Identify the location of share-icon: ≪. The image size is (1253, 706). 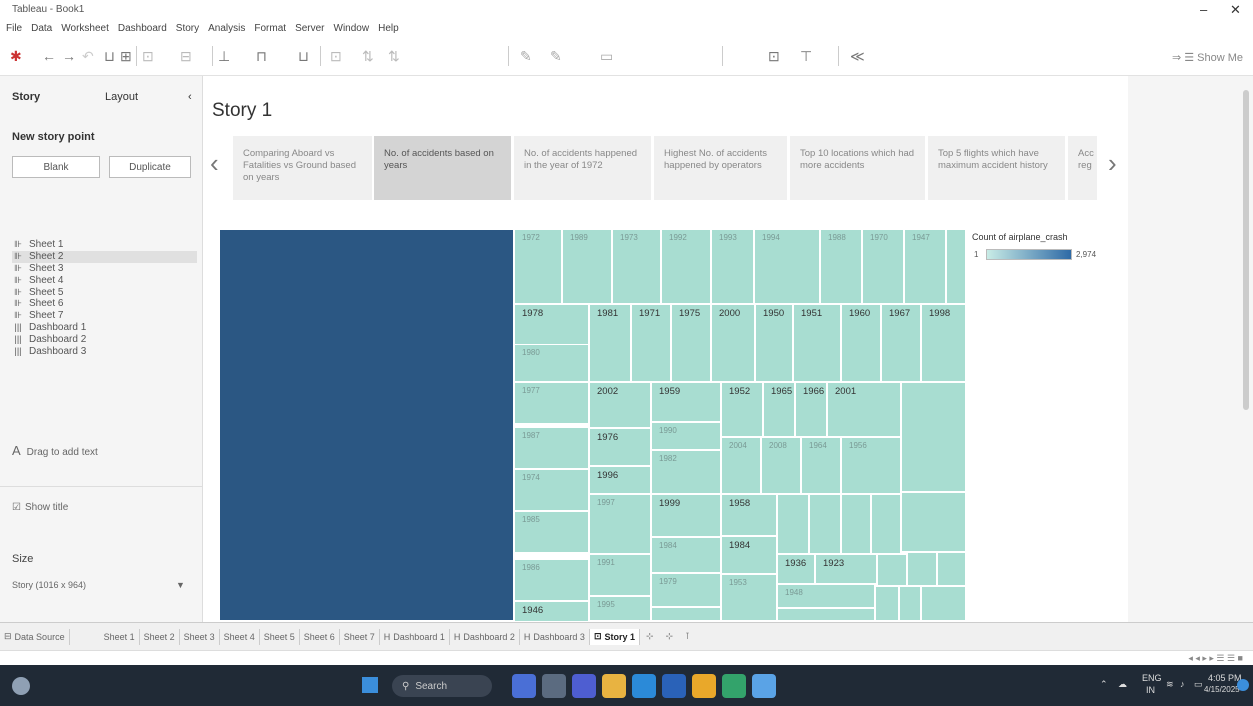
(857, 56).